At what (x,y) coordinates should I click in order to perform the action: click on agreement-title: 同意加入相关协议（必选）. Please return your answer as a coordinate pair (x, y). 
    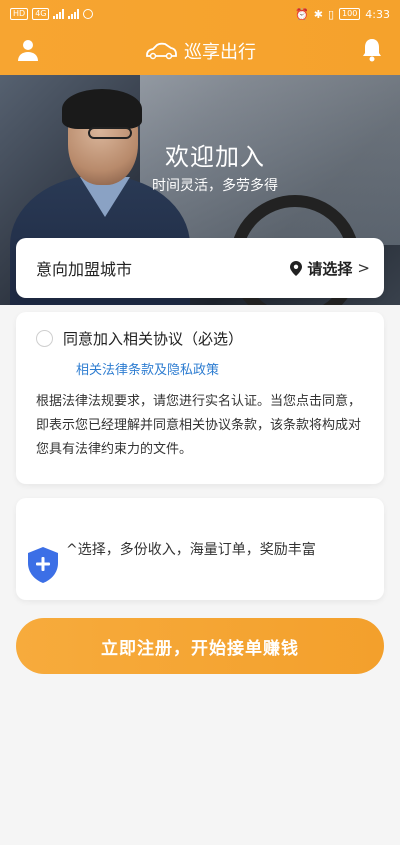
    Looking at the image, I should click on (153, 339).